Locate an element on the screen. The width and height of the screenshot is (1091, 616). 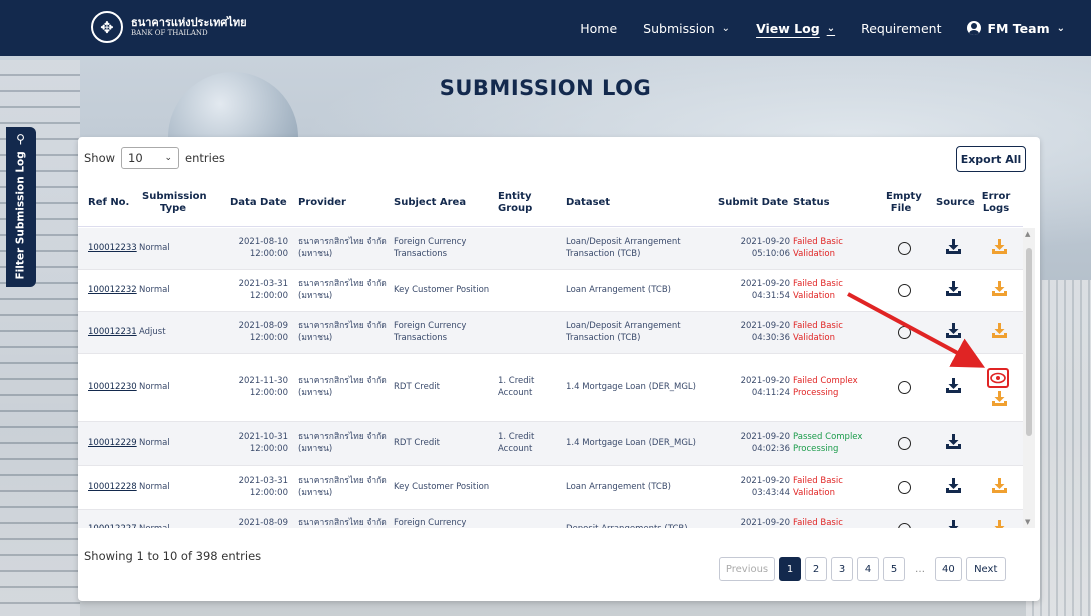
nav-view-log: View Log ⌄ is located at coordinates (795, 28).